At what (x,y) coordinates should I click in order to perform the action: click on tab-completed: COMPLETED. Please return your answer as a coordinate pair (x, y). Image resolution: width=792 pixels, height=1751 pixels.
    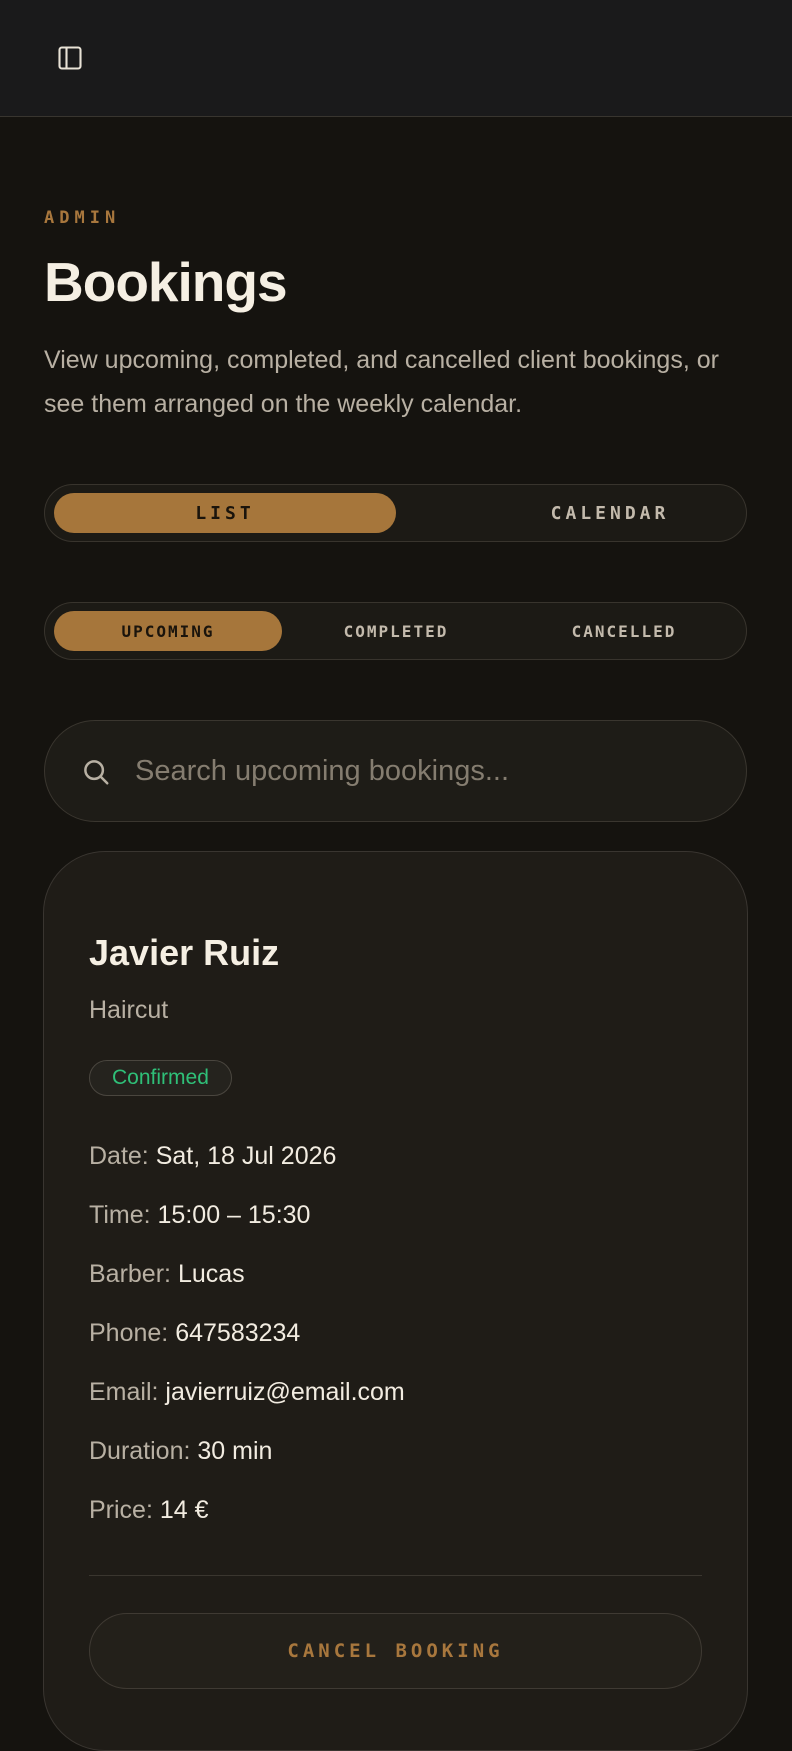
    Looking at the image, I should click on (396, 631).